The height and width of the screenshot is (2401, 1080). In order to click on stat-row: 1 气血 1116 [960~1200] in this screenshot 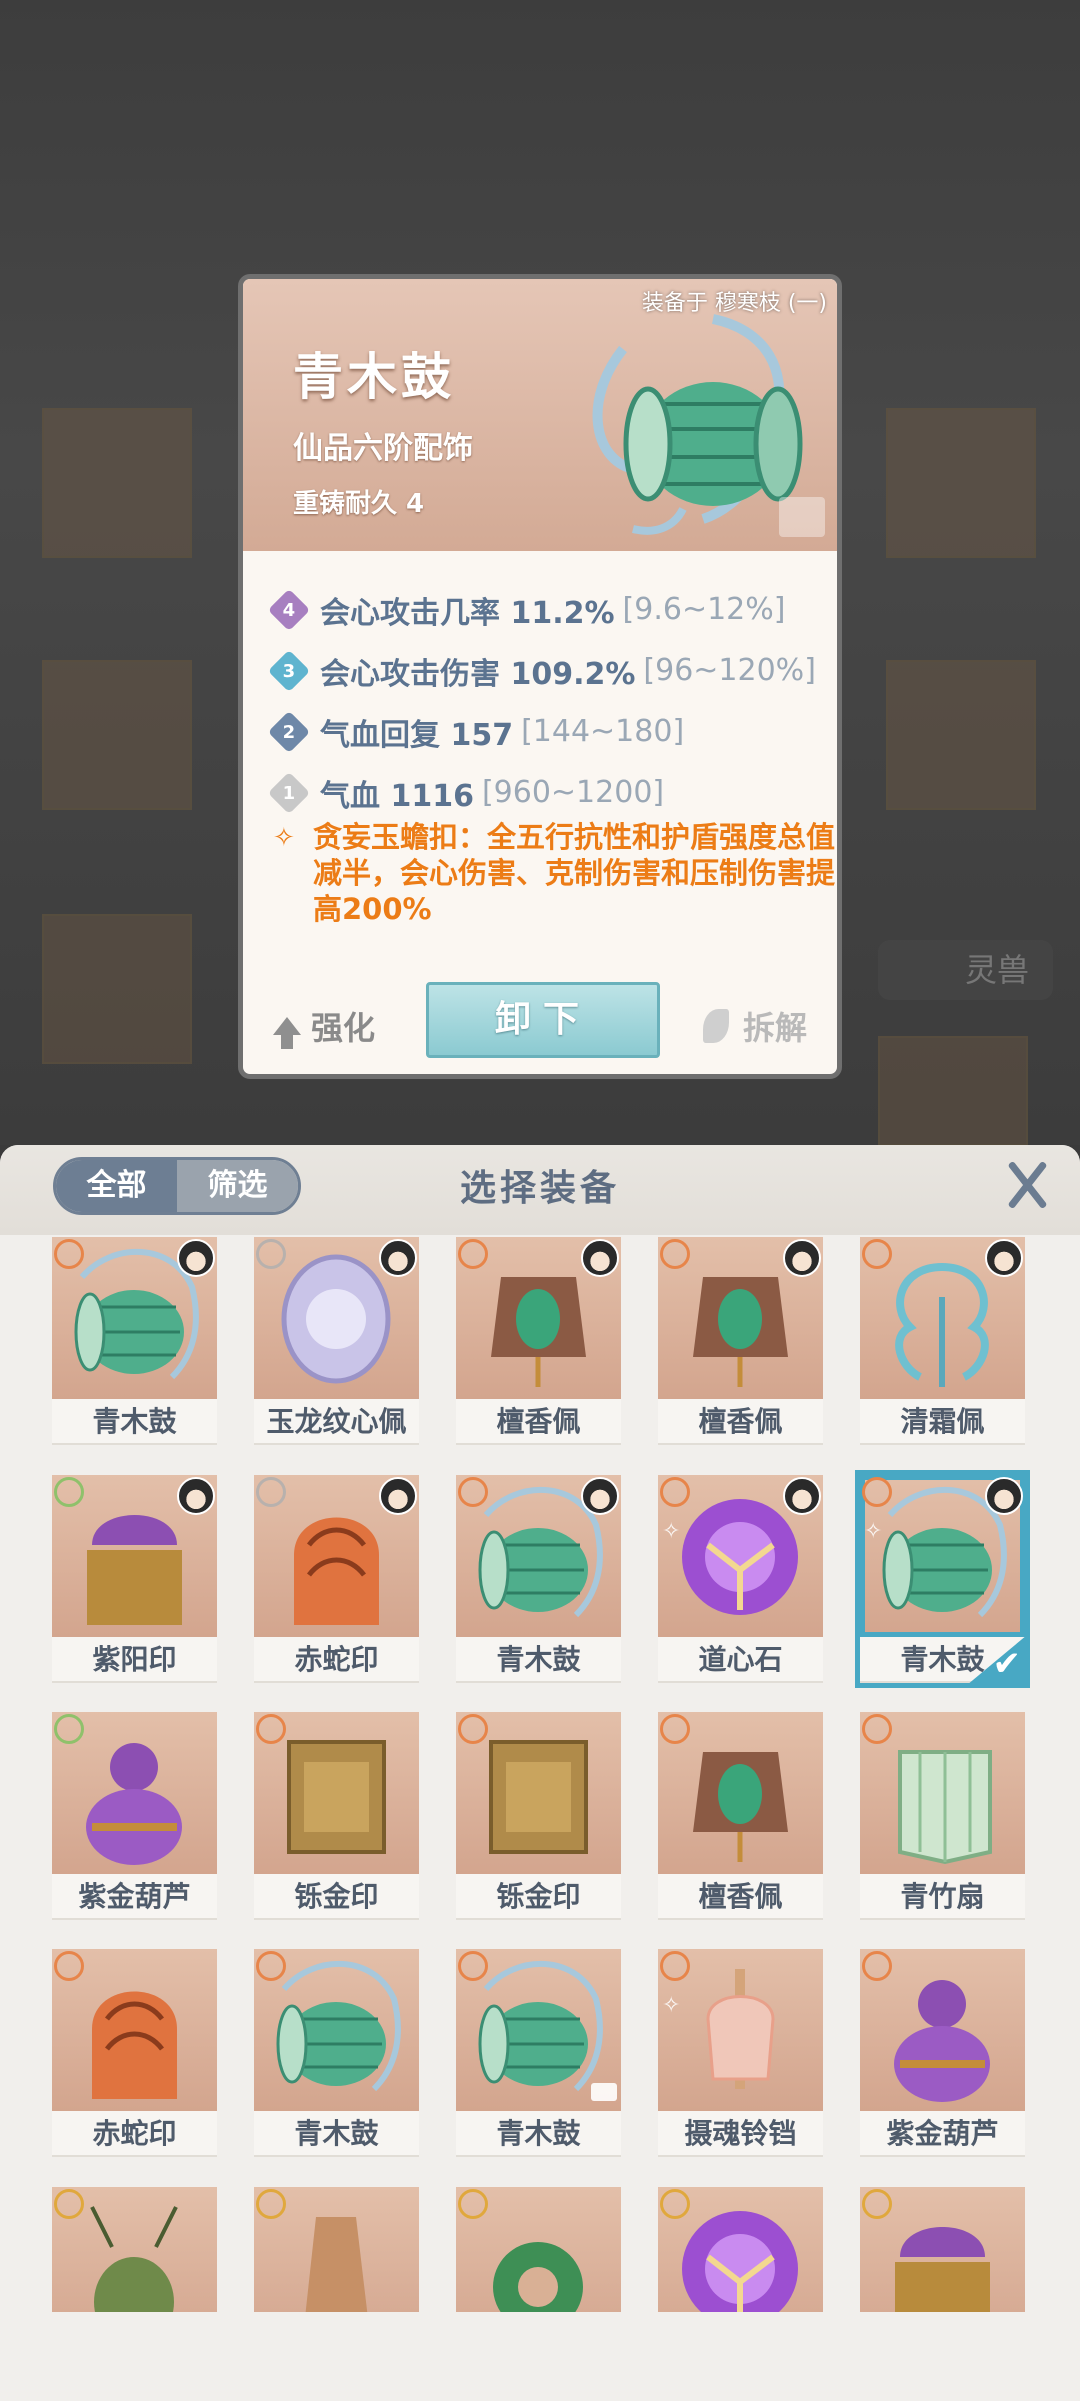, I will do `click(547, 792)`.